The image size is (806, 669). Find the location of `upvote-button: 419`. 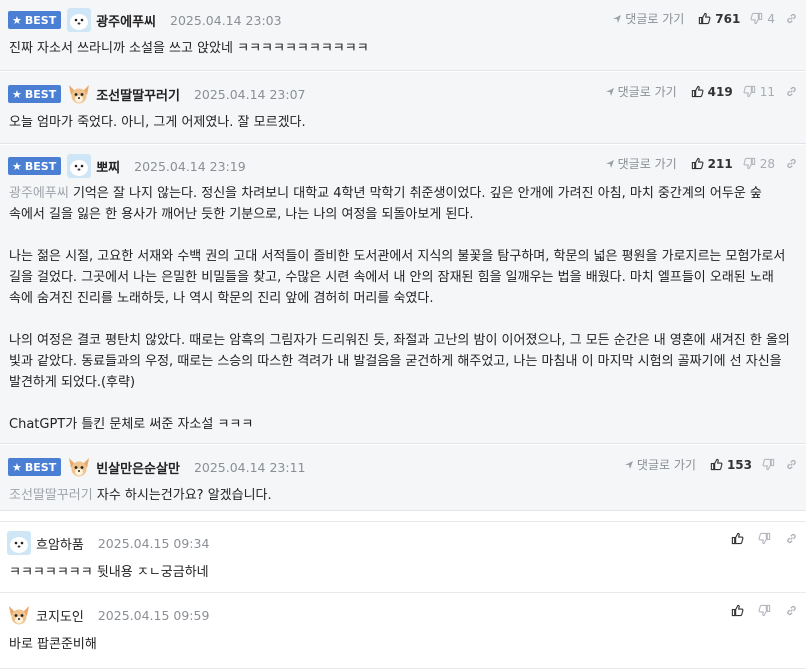

upvote-button: 419 is located at coordinates (712, 92).